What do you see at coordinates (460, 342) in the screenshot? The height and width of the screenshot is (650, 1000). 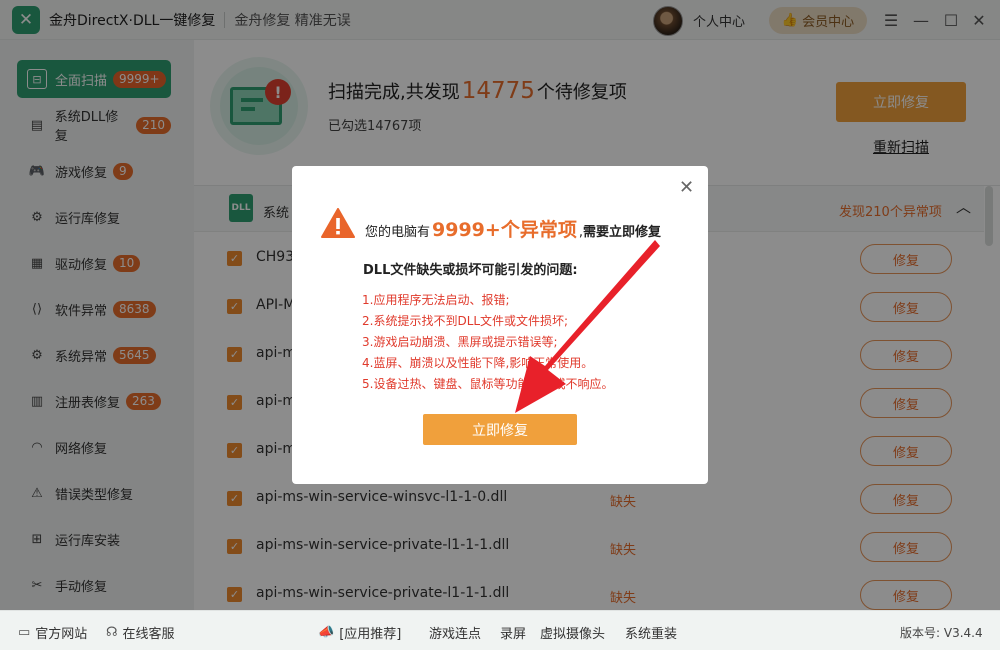 I see `list-item: 3.游戏启动崩溃、黑屏或提示错误等;` at bounding box center [460, 342].